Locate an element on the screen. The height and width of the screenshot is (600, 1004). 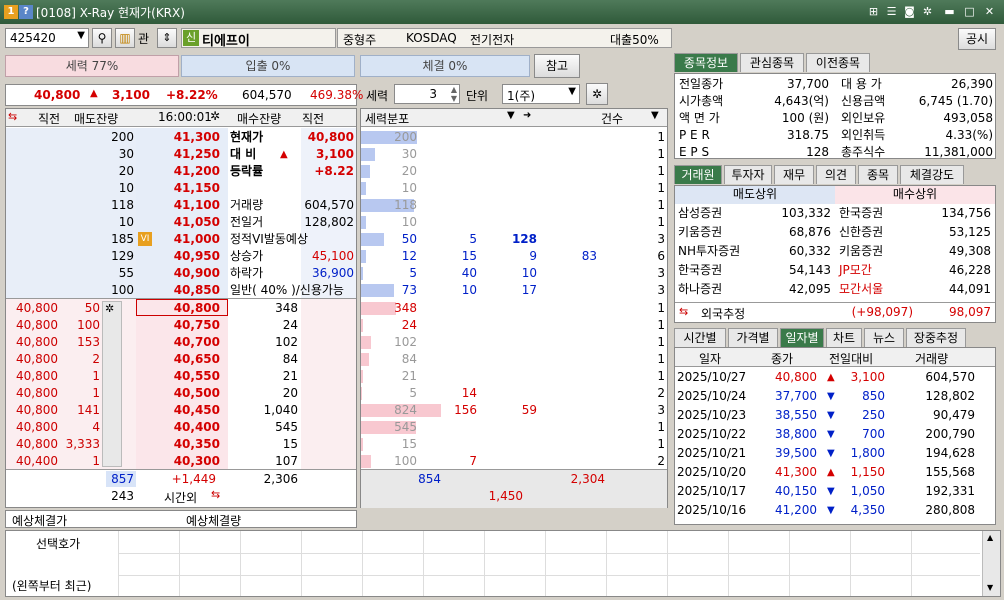
calendar-button: ▥ is located at coordinates (125, 38).